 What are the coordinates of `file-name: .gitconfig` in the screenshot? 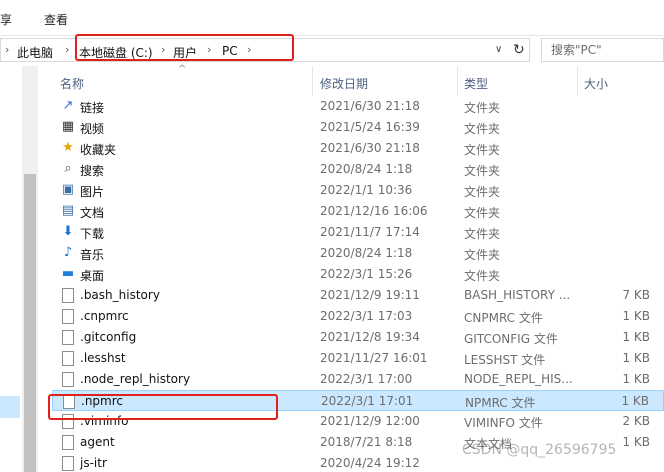 It's located at (108, 337).